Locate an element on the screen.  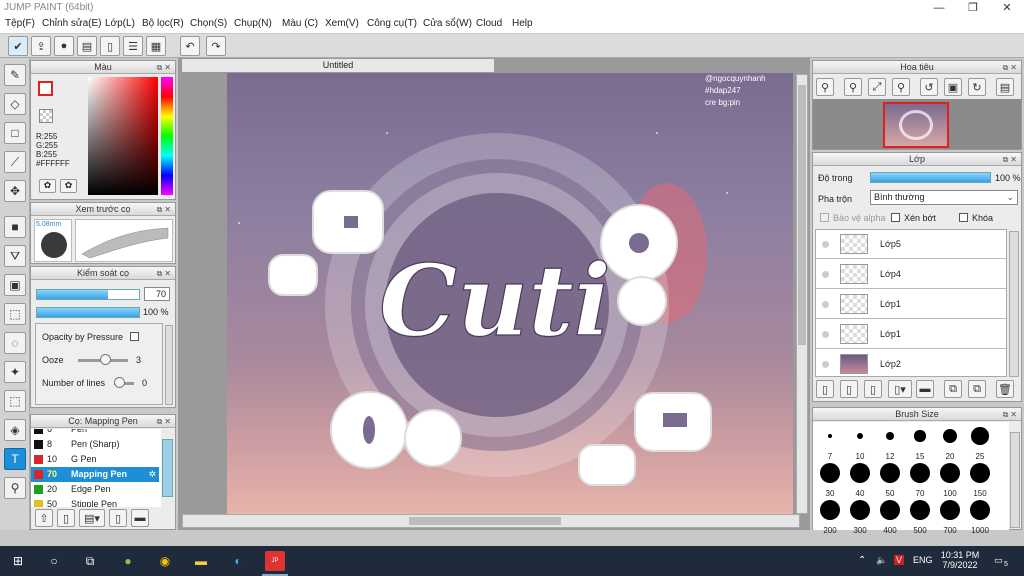
windows-start-icon: ⊞ is located at coordinates (18, 561).